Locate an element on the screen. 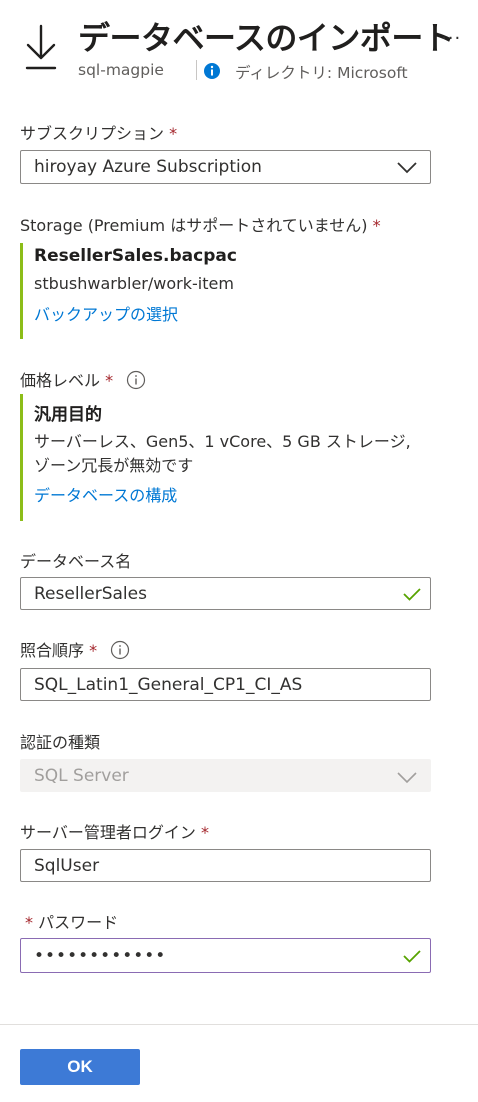 This screenshot has width=478, height=1102. database-name-value: ResellerSales is located at coordinates (90, 593).